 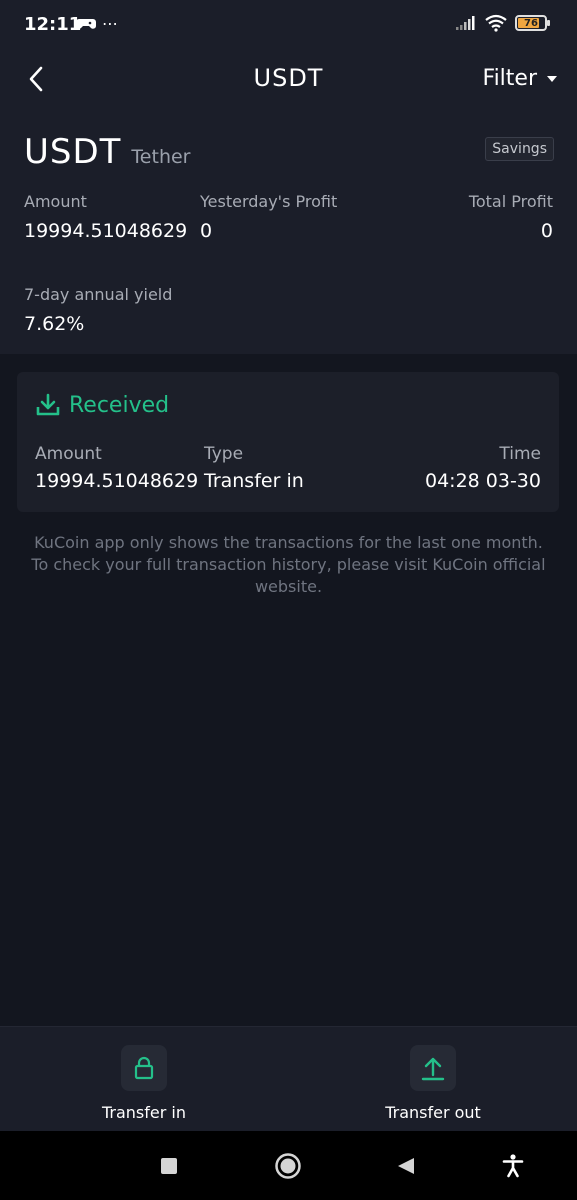 I want to click on home-button, so click(x=288, y=1166).